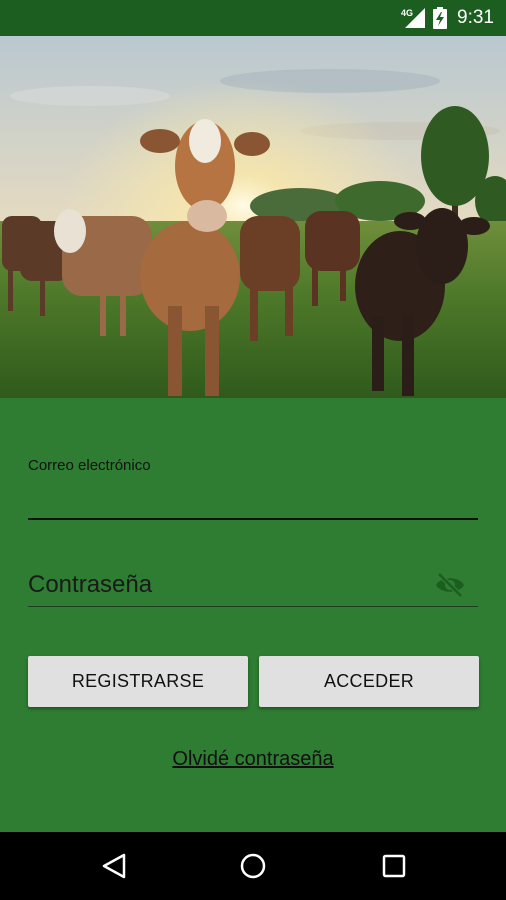  Describe the element at coordinates (253, 499) in the screenshot. I see `email-field` at that location.